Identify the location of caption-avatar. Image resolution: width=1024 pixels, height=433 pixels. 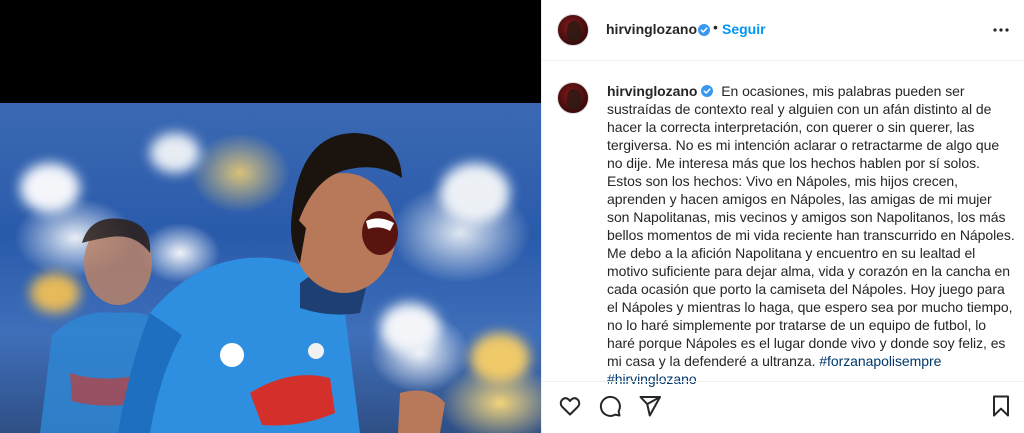
(573, 98).